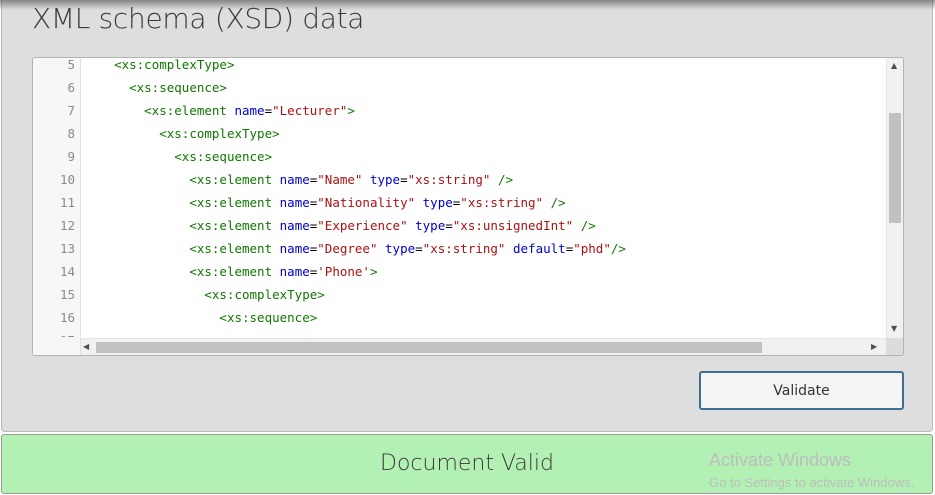 The image size is (935, 495). I want to click on validate-button: Validate, so click(801, 390).